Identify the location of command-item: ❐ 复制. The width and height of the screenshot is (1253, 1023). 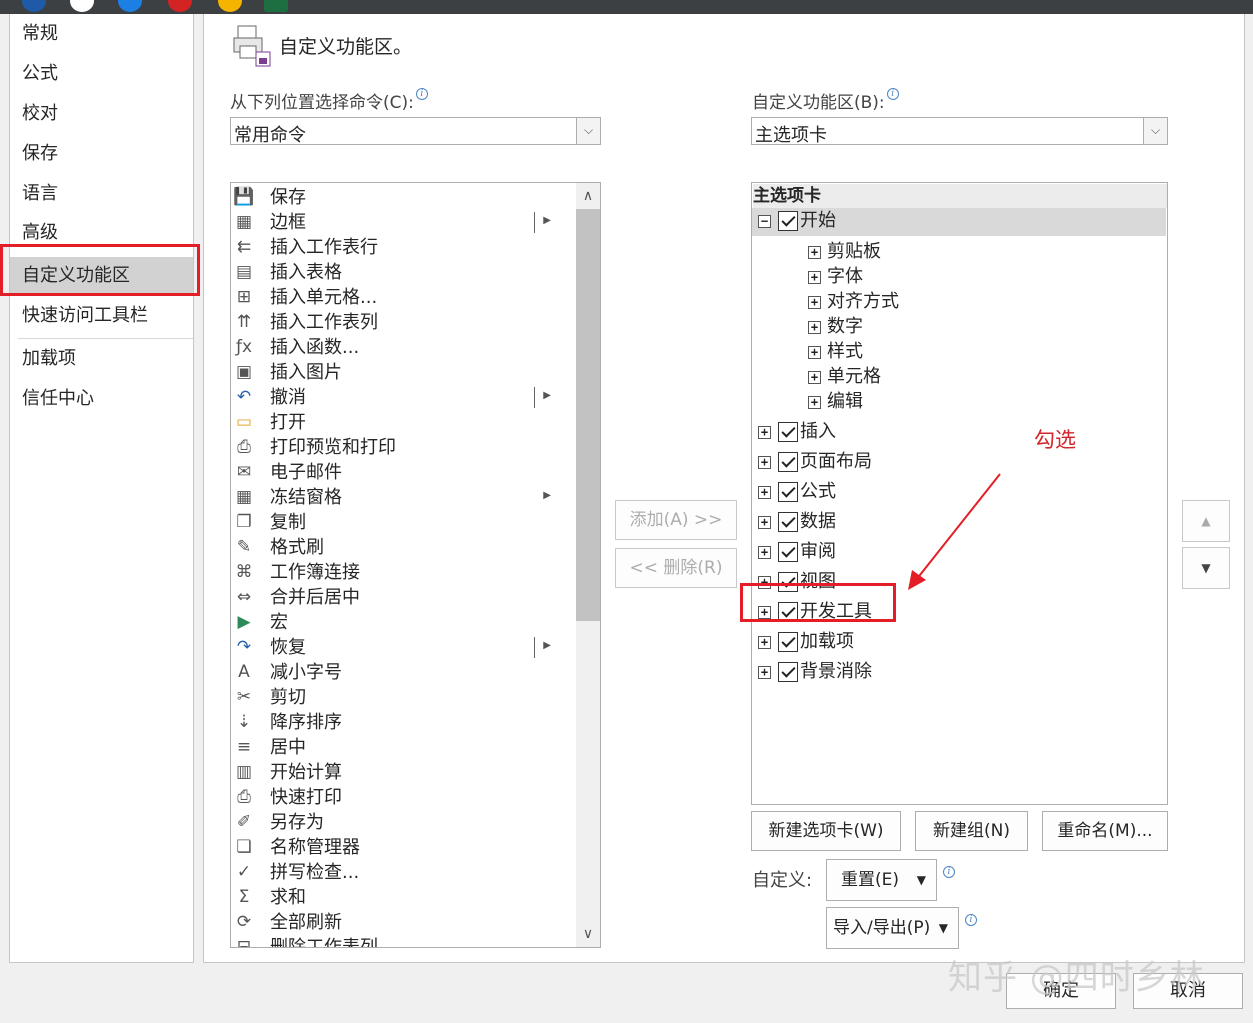
(403, 522).